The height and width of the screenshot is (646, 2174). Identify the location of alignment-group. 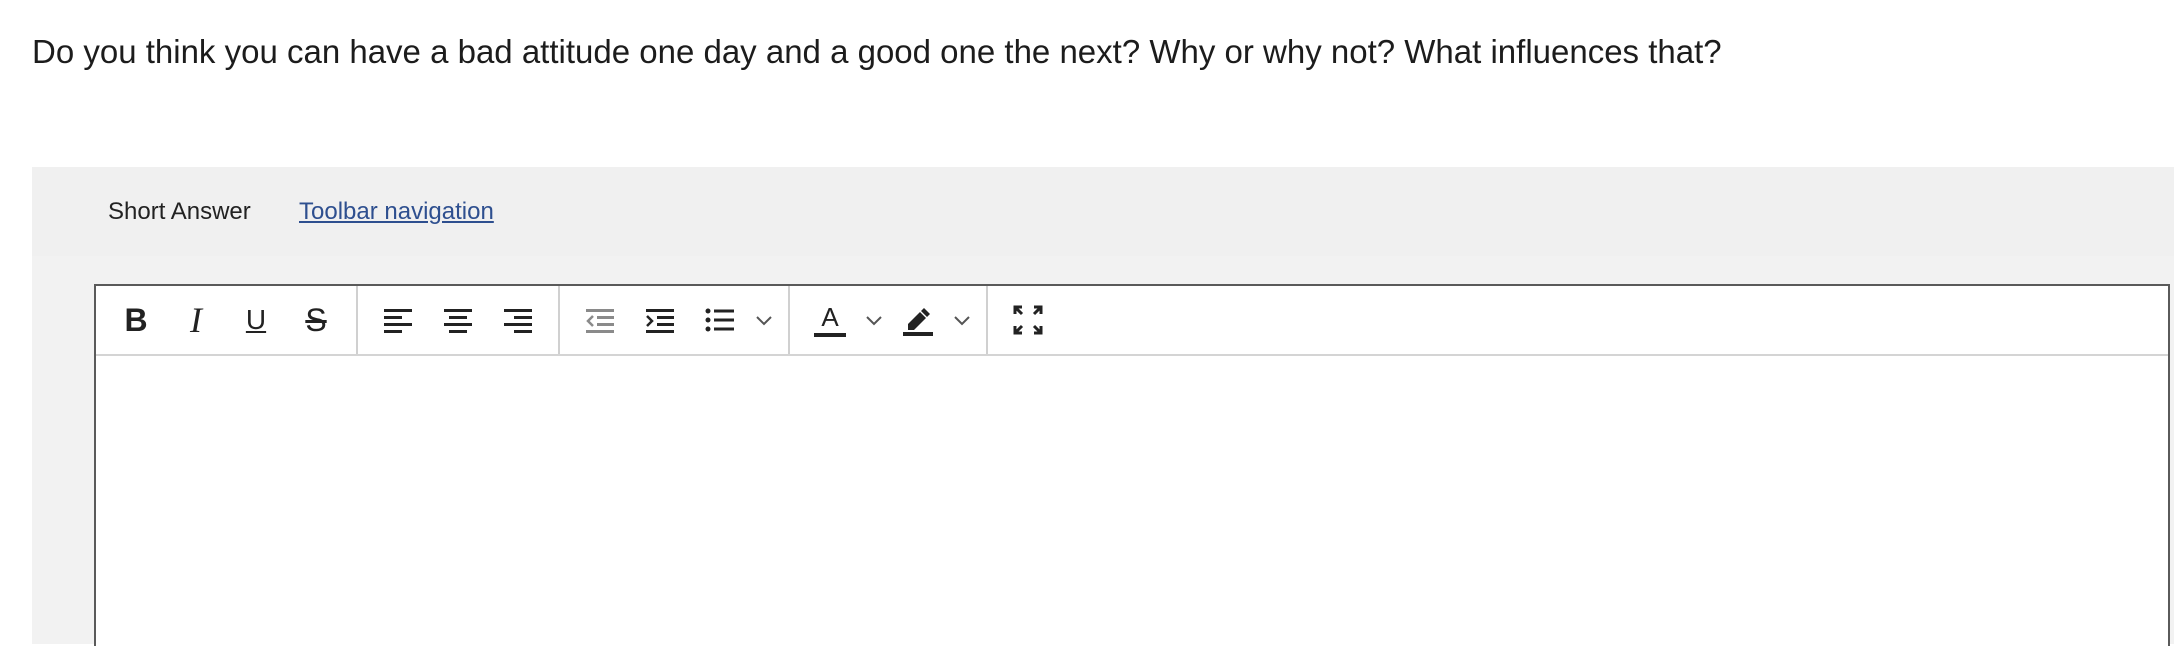
(459, 320).